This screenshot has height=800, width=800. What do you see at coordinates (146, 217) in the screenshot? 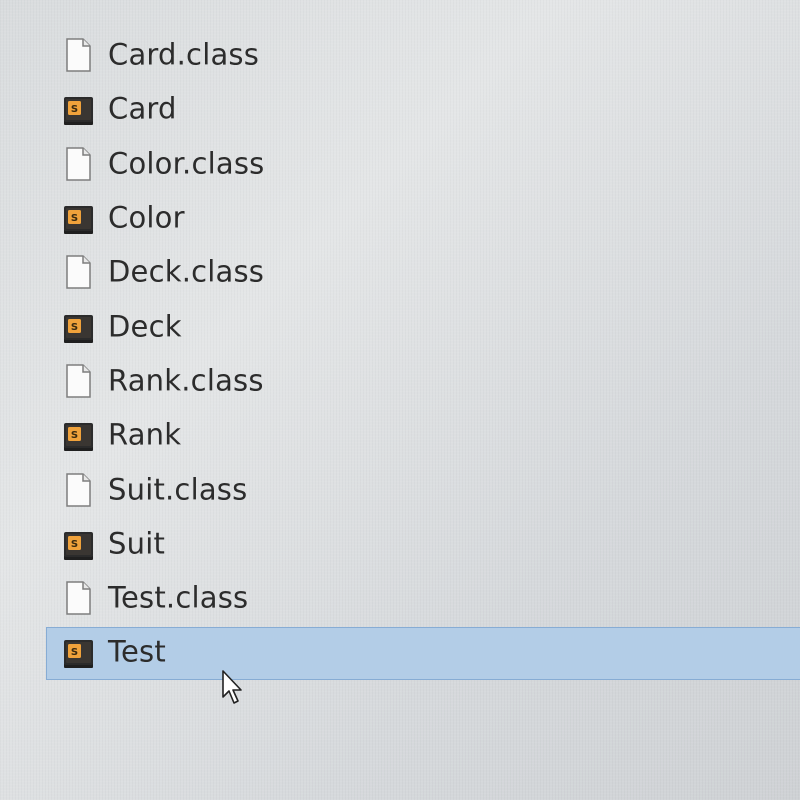
I see `file-name: Color` at bounding box center [146, 217].